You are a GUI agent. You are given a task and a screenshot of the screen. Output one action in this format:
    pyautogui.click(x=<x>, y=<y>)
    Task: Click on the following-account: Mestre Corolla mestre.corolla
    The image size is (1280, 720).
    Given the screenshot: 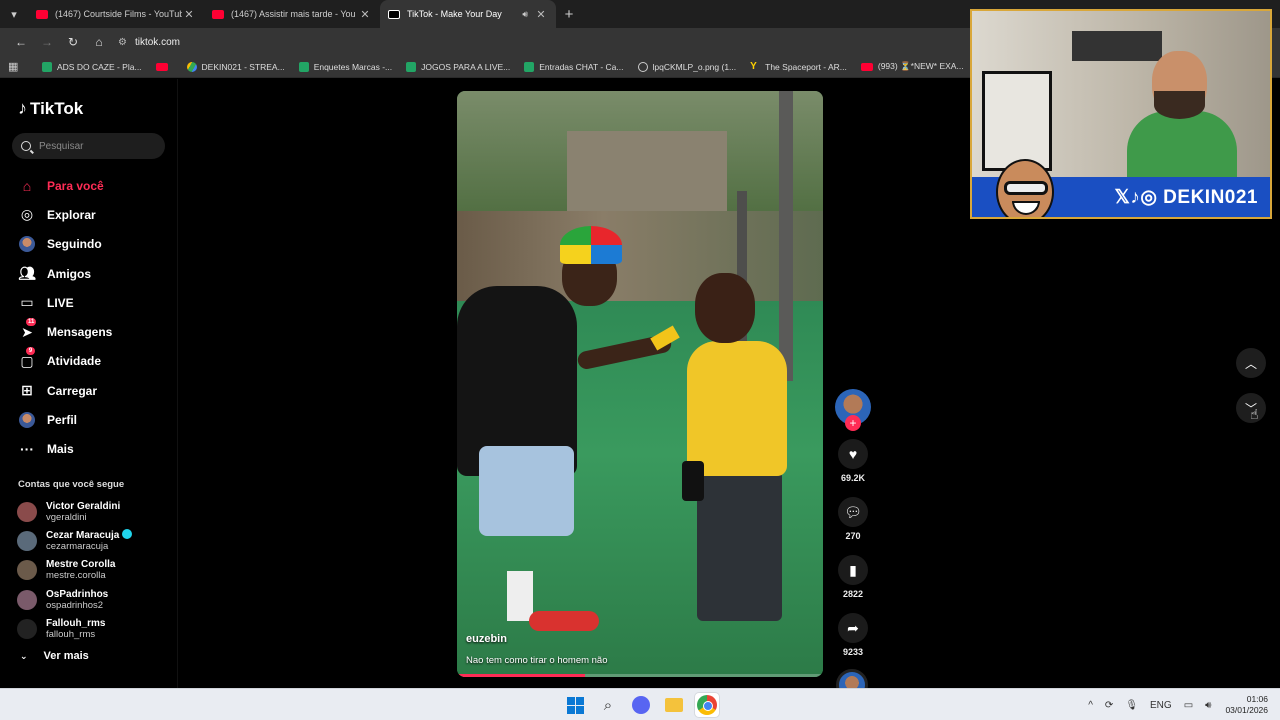 What is the action you would take?
    pyautogui.click(x=74, y=570)
    